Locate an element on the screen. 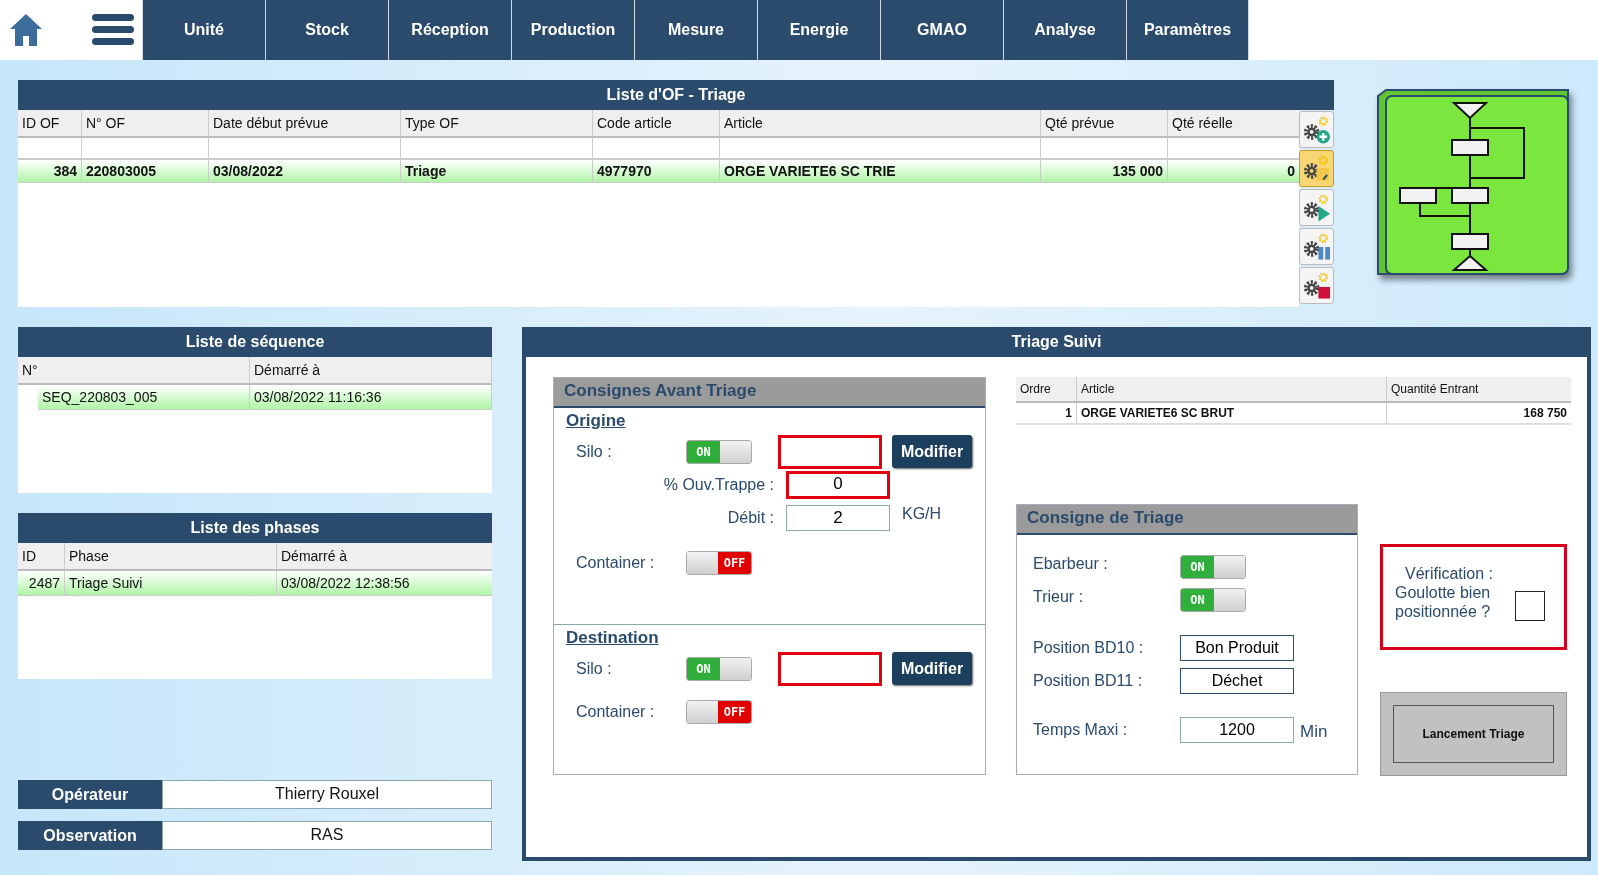  table-cell-text: 0 is located at coordinates (1291, 171).